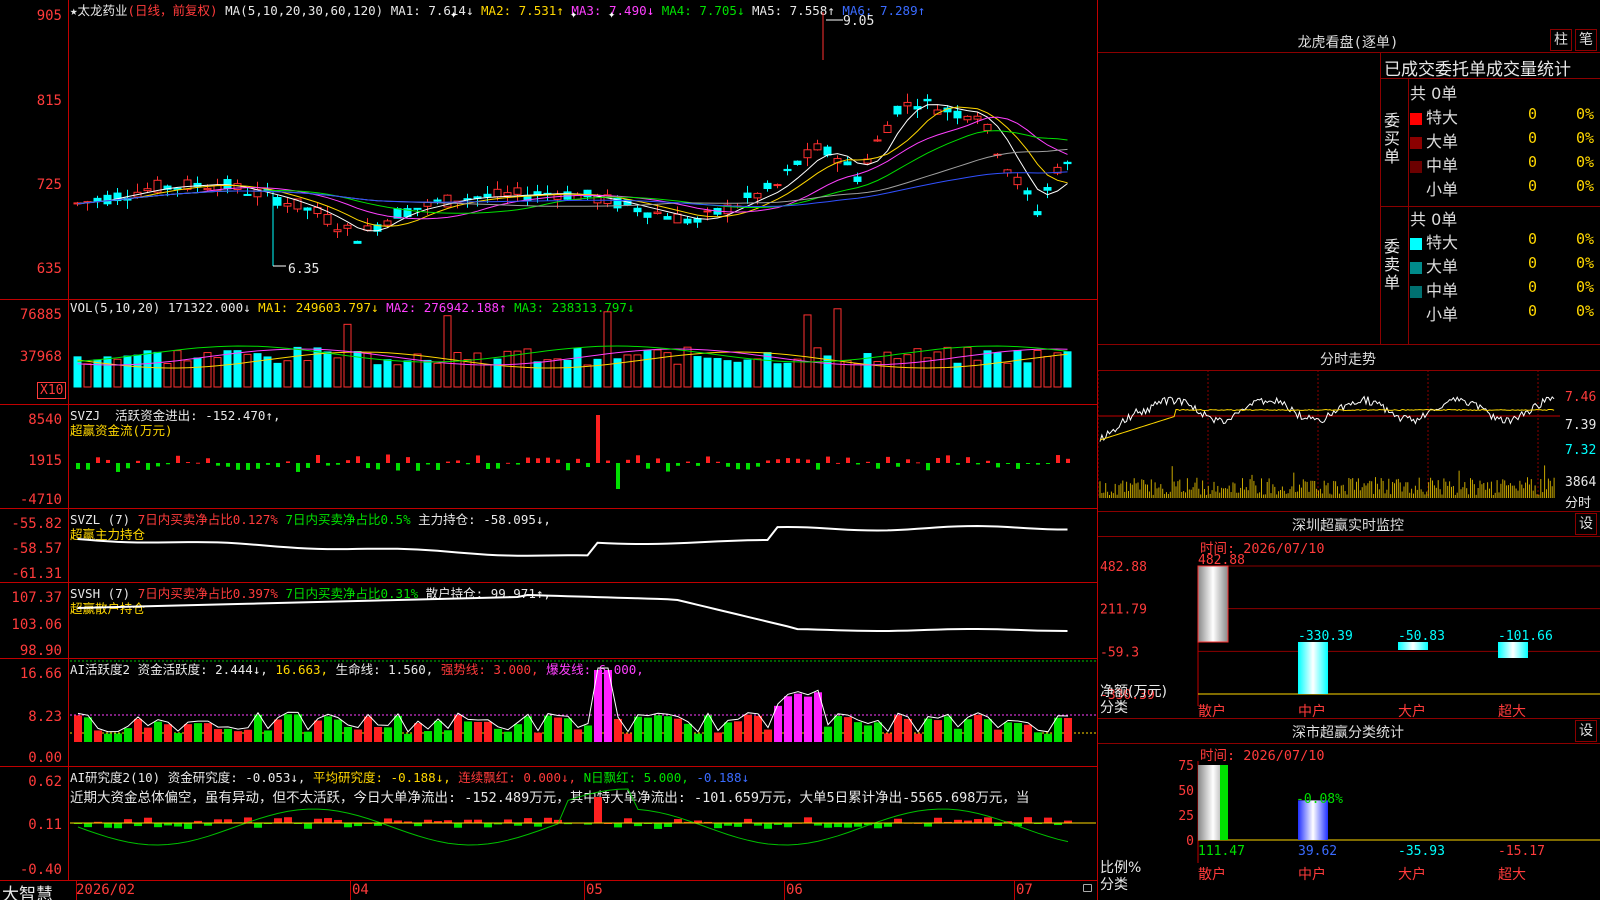 The width and height of the screenshot is (1600, 900). Describe the element at coordinates (1442, 165) in the screenshot. I see `row-label: 中单` at that location.